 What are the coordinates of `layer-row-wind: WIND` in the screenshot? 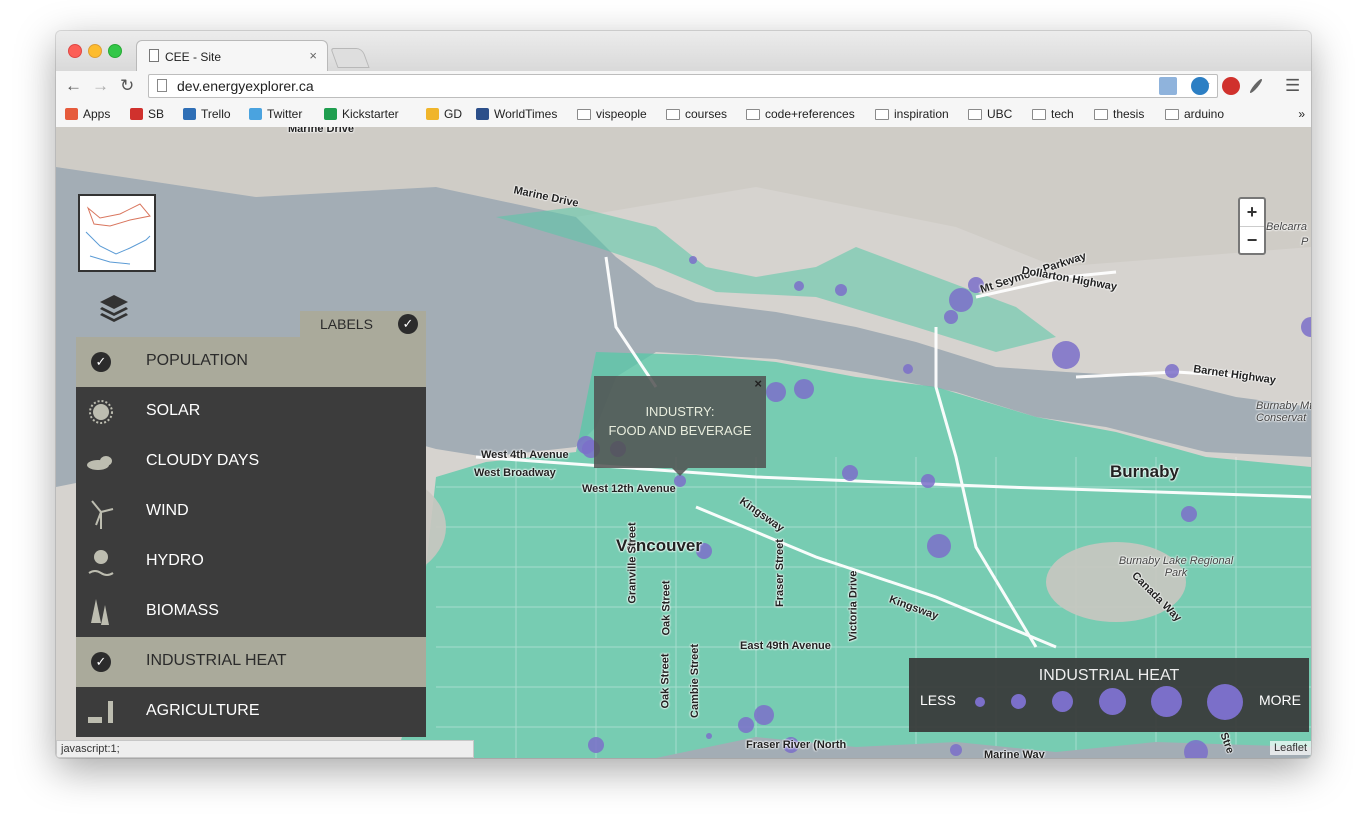 It's located at (251, 512).